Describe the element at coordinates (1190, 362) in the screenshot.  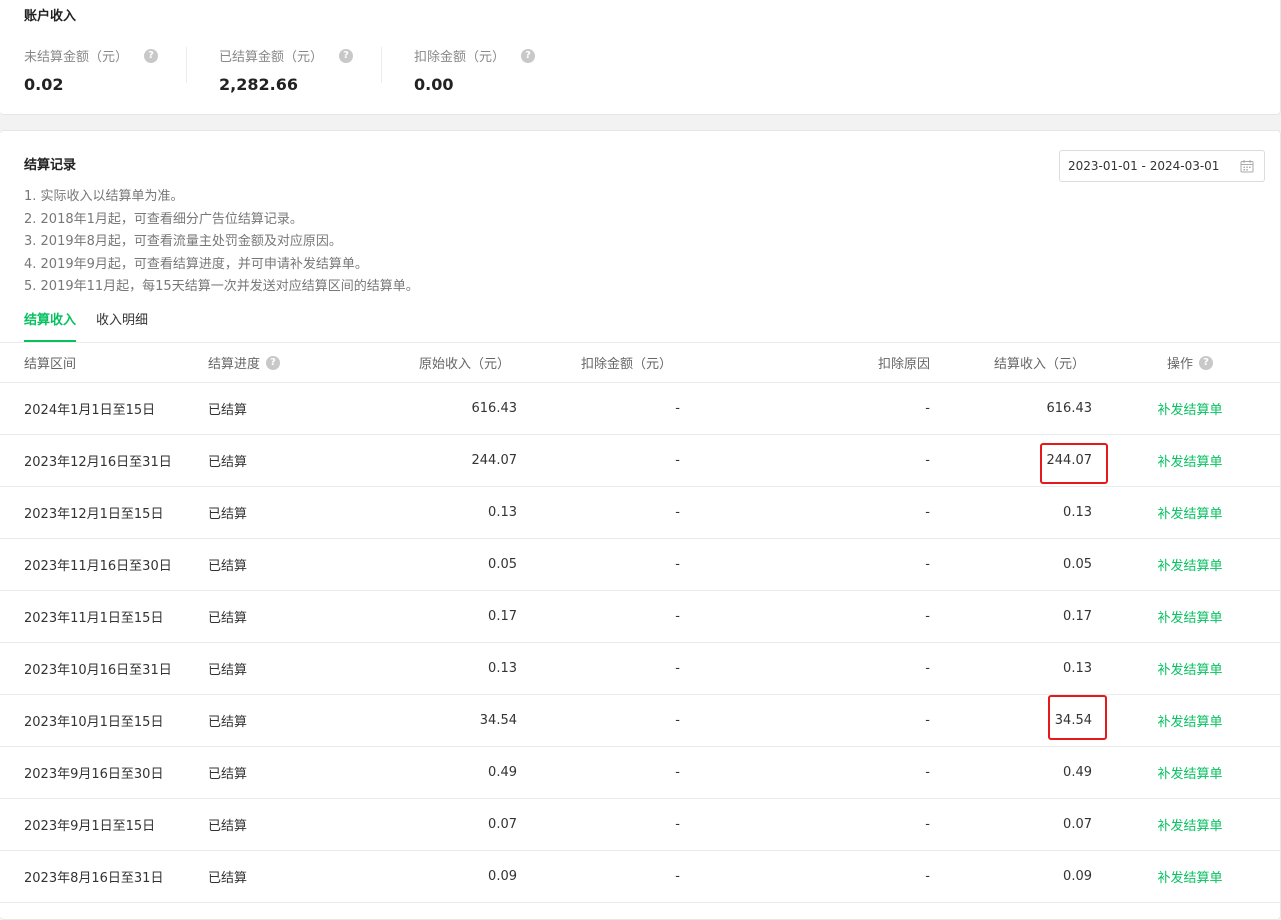
I see `column-header-action: 操作 ?` at that location.